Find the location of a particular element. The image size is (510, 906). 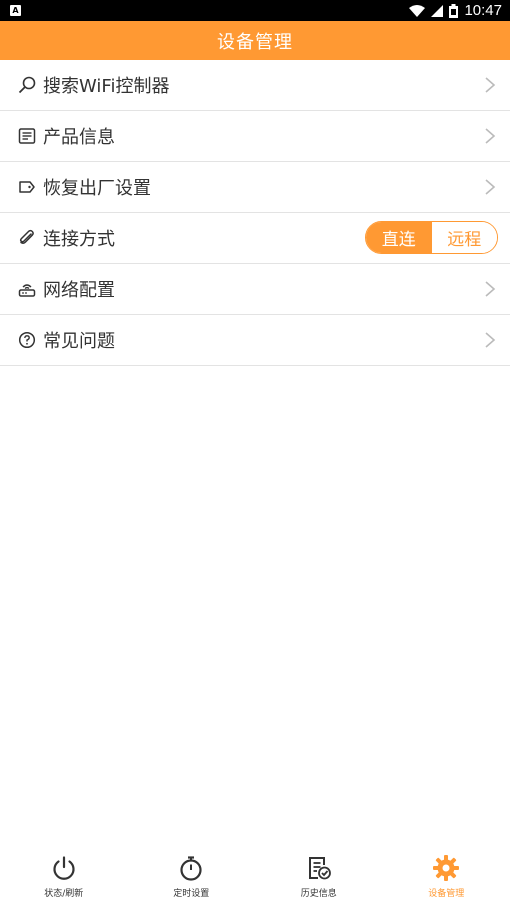

gear-icon is located at coordinates (446, 868).